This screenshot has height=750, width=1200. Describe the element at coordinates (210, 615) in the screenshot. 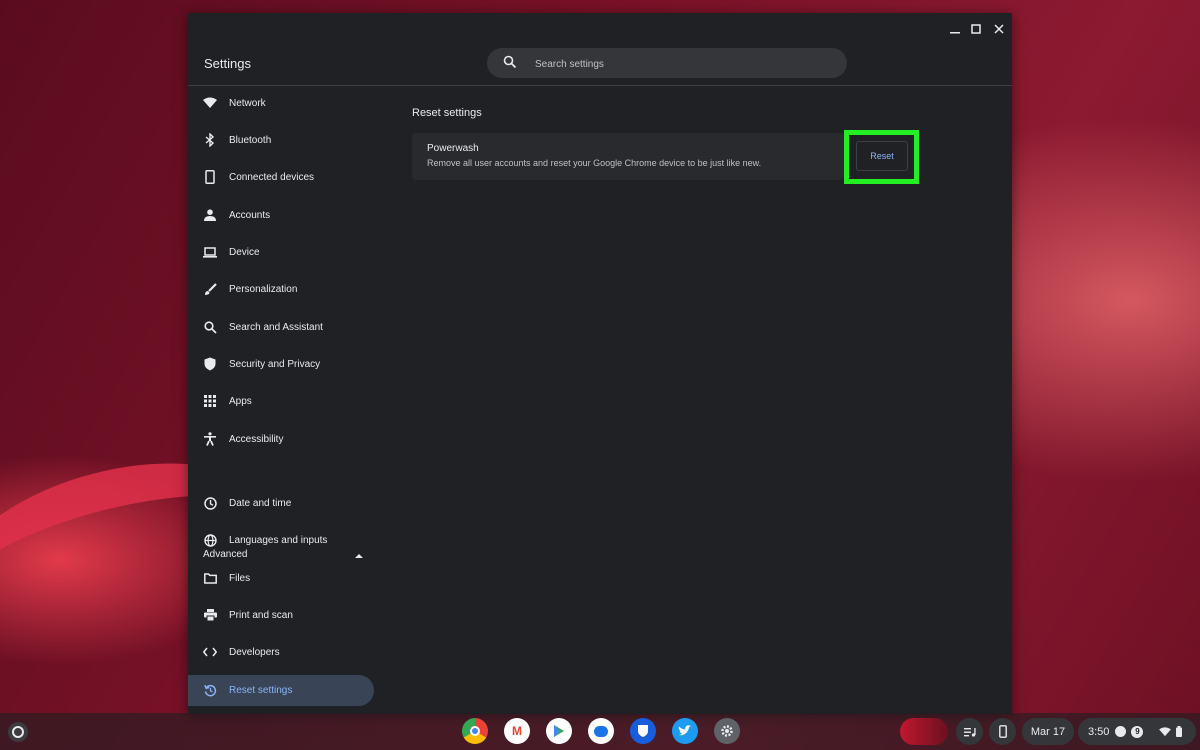

I see `printer-icon` at that location.